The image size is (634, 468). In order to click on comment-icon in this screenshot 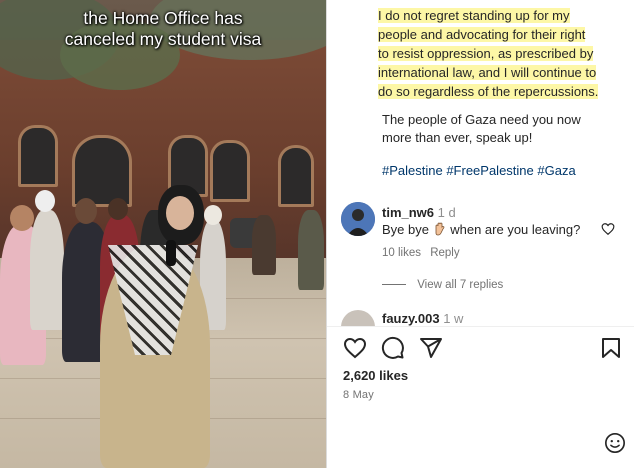, I will do `click(393, 348)`.